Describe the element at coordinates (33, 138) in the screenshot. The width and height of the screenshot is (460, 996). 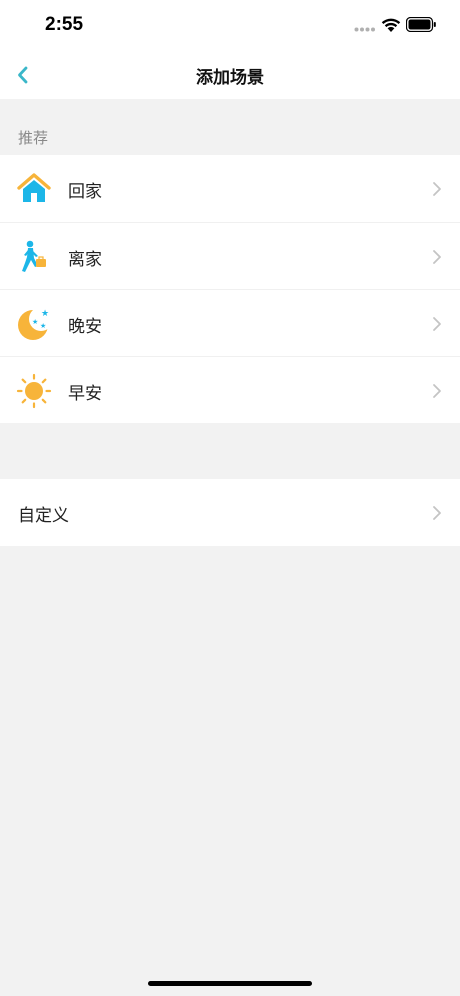
I see `section-header-recommended: 推荐` at that location.